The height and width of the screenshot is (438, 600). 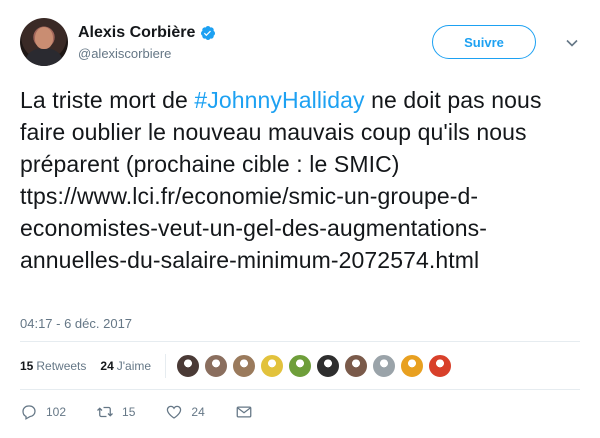 What do you see at coordinates (244, 412) in the screenshot?
I see `envelope-icon` at bounding box center [244, 412].